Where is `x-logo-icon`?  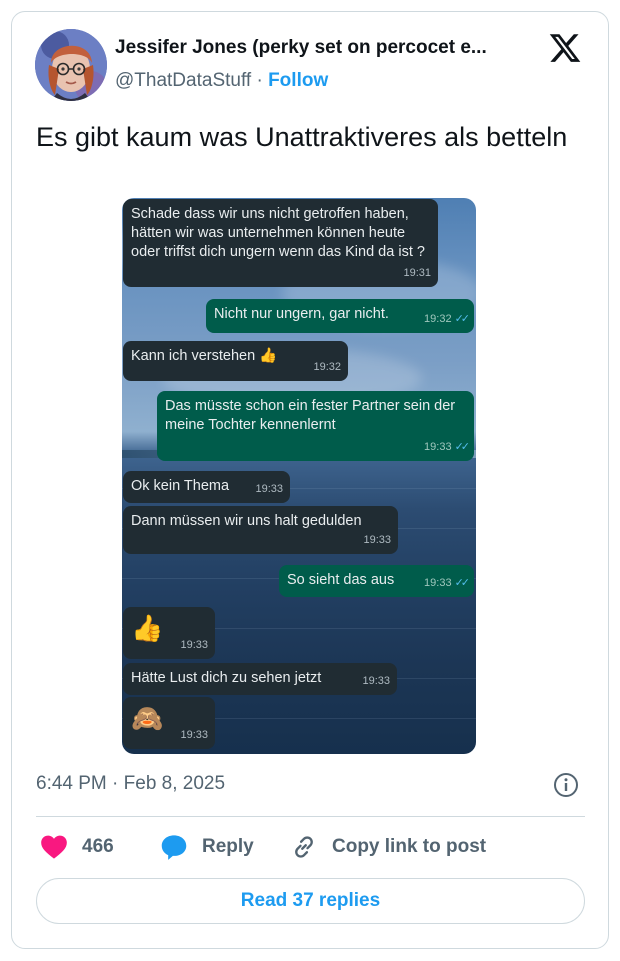 x-logo-icon is located at coordinates (565, 48).